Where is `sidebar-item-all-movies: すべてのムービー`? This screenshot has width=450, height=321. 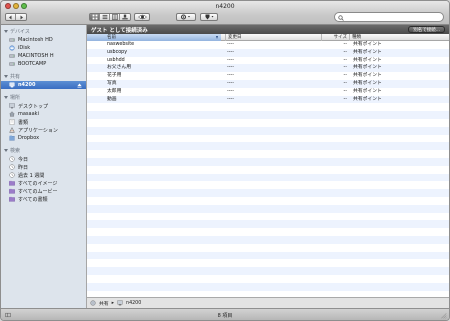
sidebar-item-all-movies: すべてのムービー is located at coordinates (43, 191).